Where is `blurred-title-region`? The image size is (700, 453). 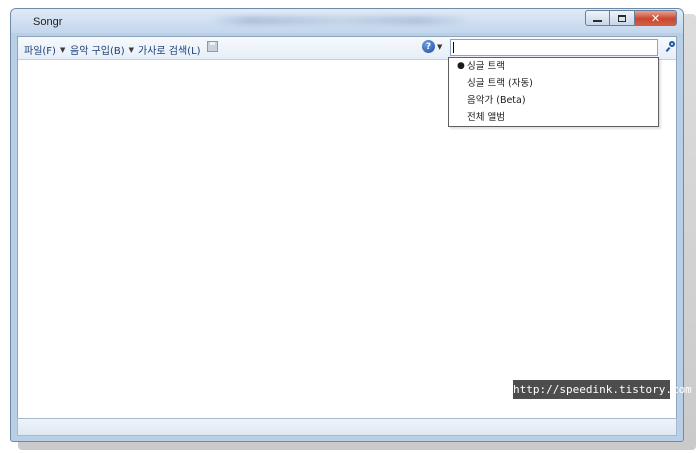
blurred-title-region is located at coordinates (341, 20).